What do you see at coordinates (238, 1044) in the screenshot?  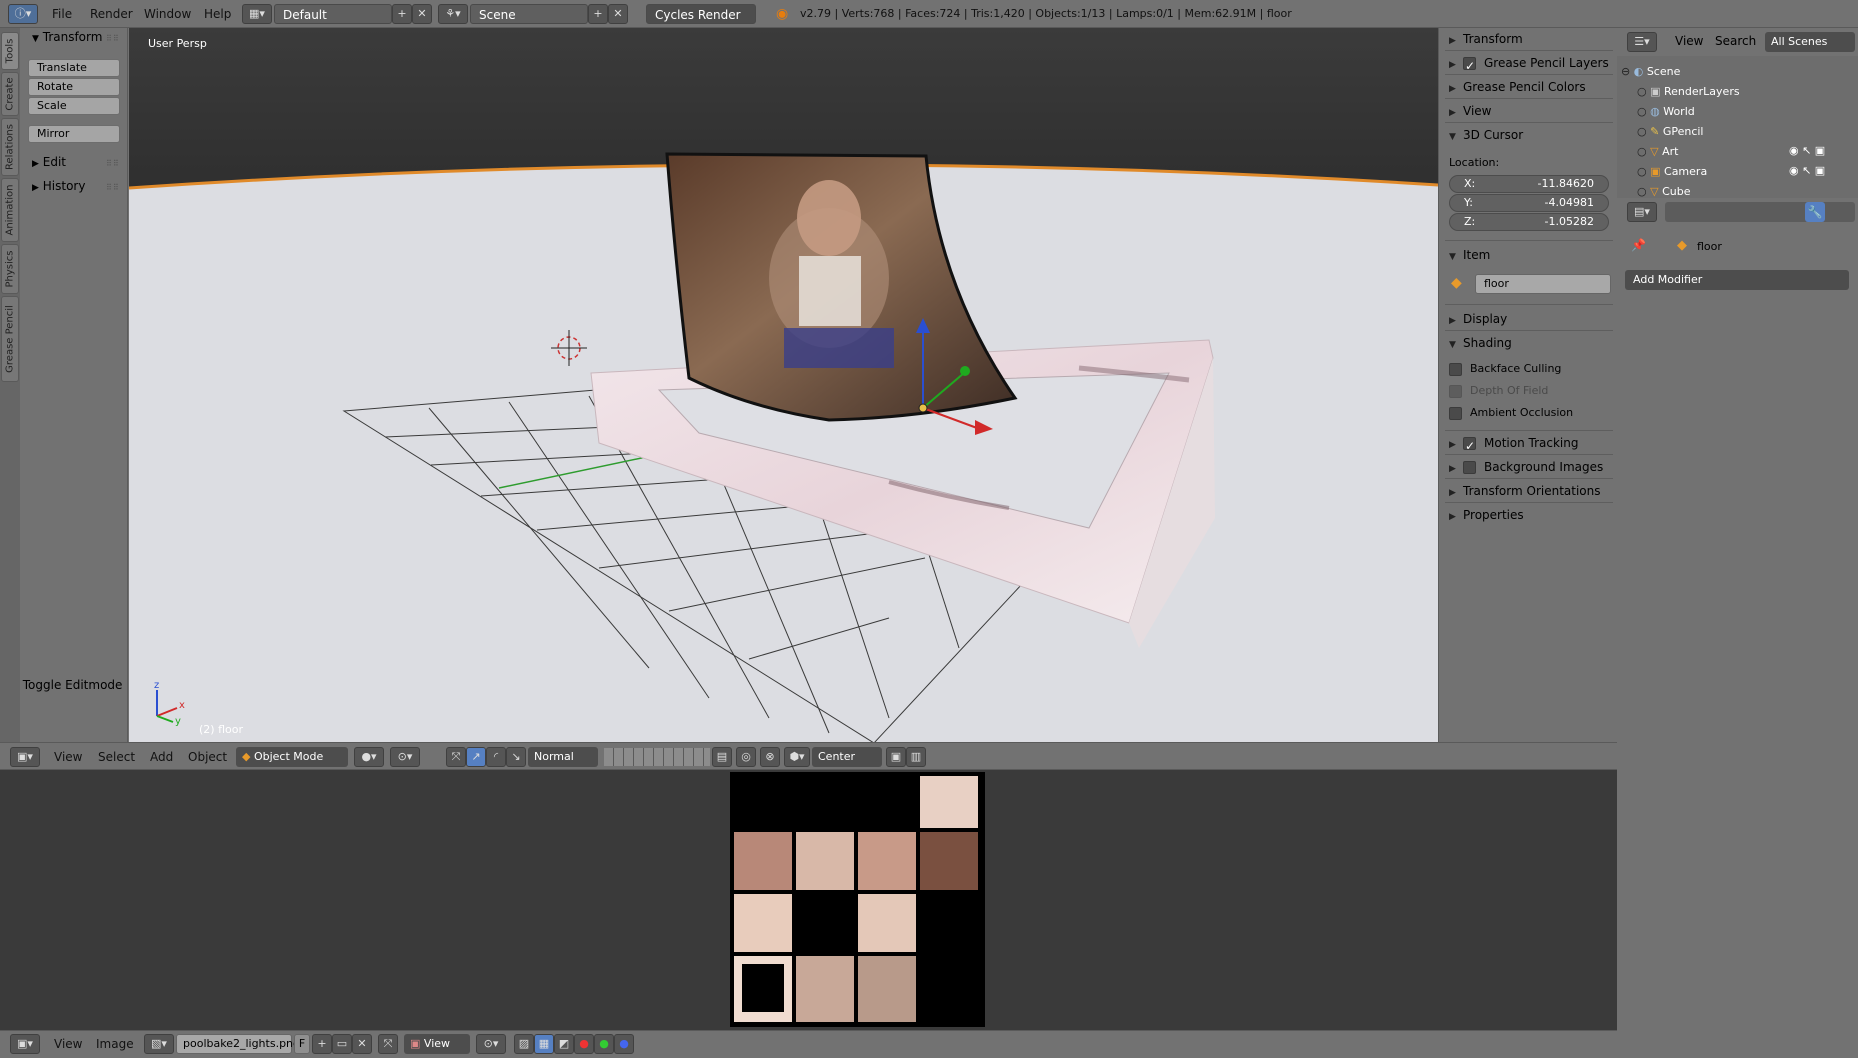 I see `image-name-field: poolbake2_lights.png` at bounding box center [238, 1044].